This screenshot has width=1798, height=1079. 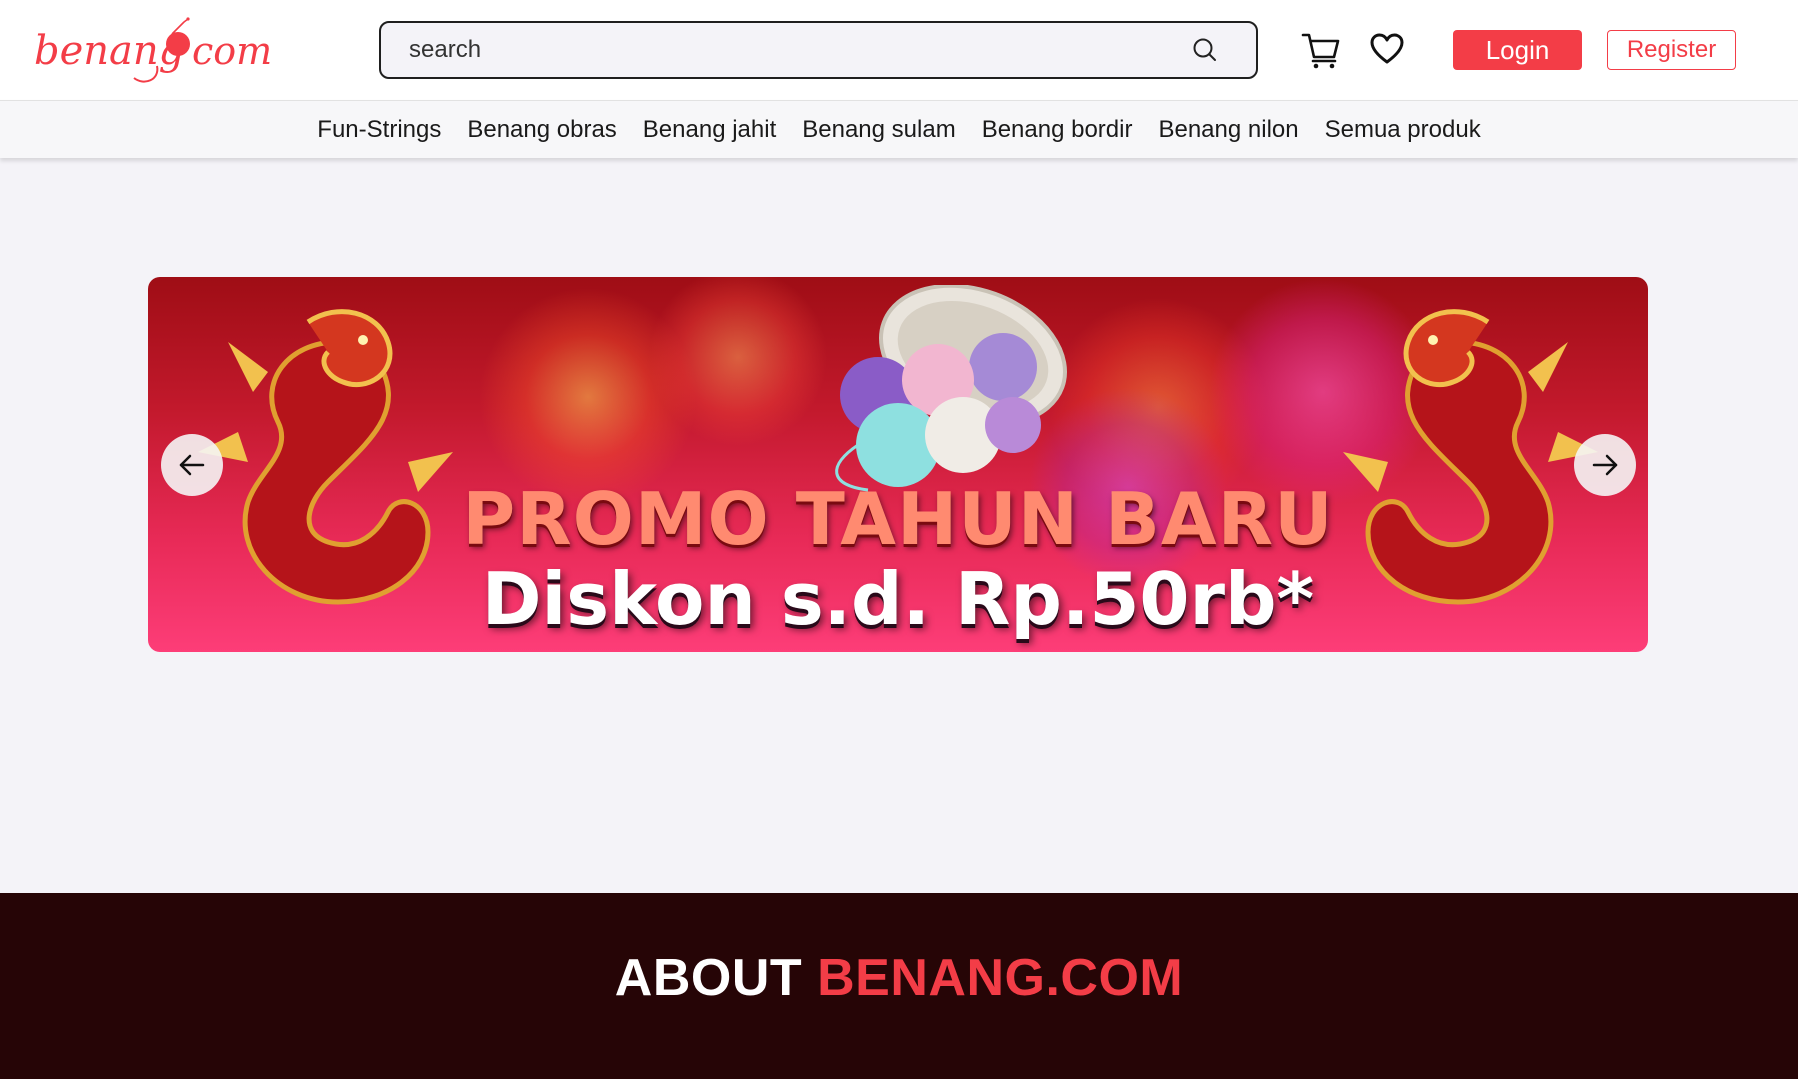 What do you see at coordinates (716, 978) in the screenshot?
I see `about-title-prefix: ABOUT` at bounding box center [716, 978].